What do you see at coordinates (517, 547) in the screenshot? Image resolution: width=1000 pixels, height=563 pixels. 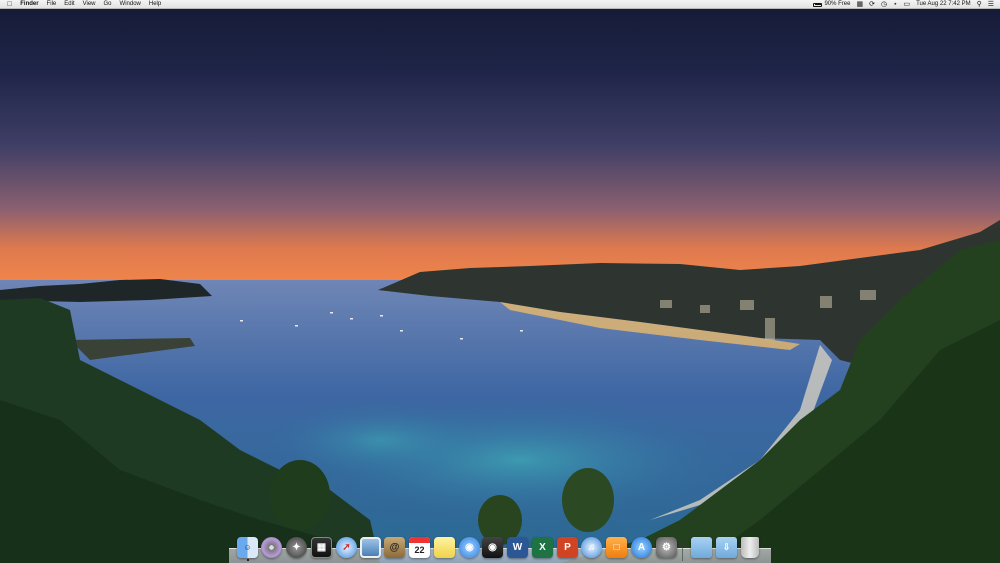 I see `word-icon: W` at bounding box center [517, 547].